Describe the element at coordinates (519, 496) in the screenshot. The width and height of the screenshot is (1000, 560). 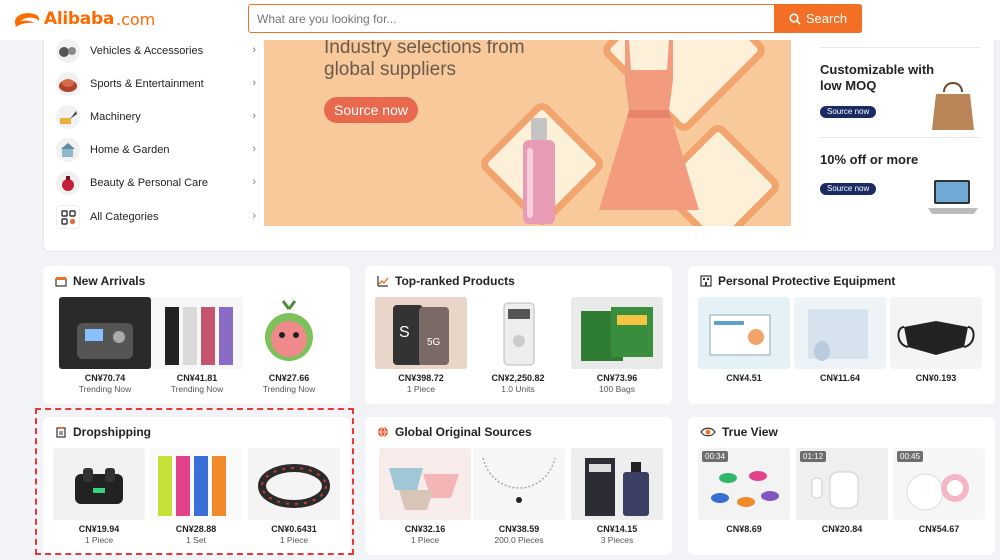
I see `product-item: CN¥38.59 200.0 Pieces` at that location.